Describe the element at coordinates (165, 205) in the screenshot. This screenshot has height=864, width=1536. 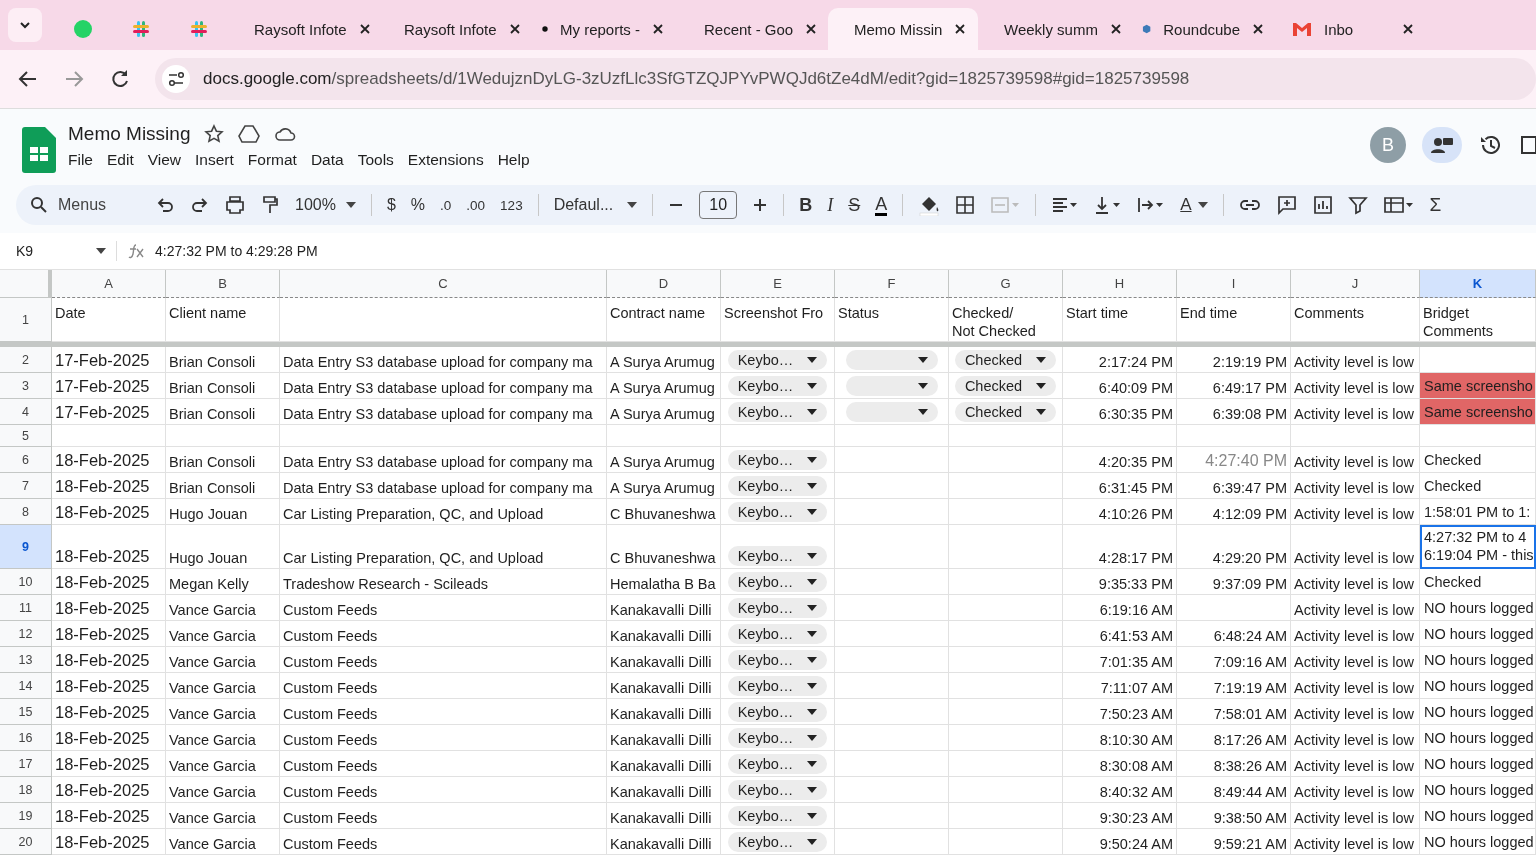
I see `undo-icon` at that location.